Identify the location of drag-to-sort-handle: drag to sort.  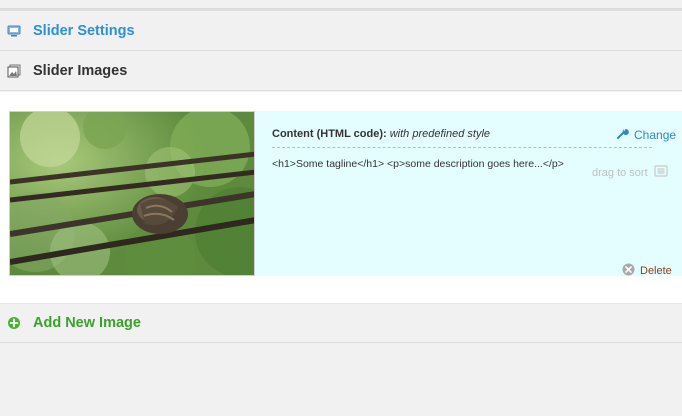
(630, 172).